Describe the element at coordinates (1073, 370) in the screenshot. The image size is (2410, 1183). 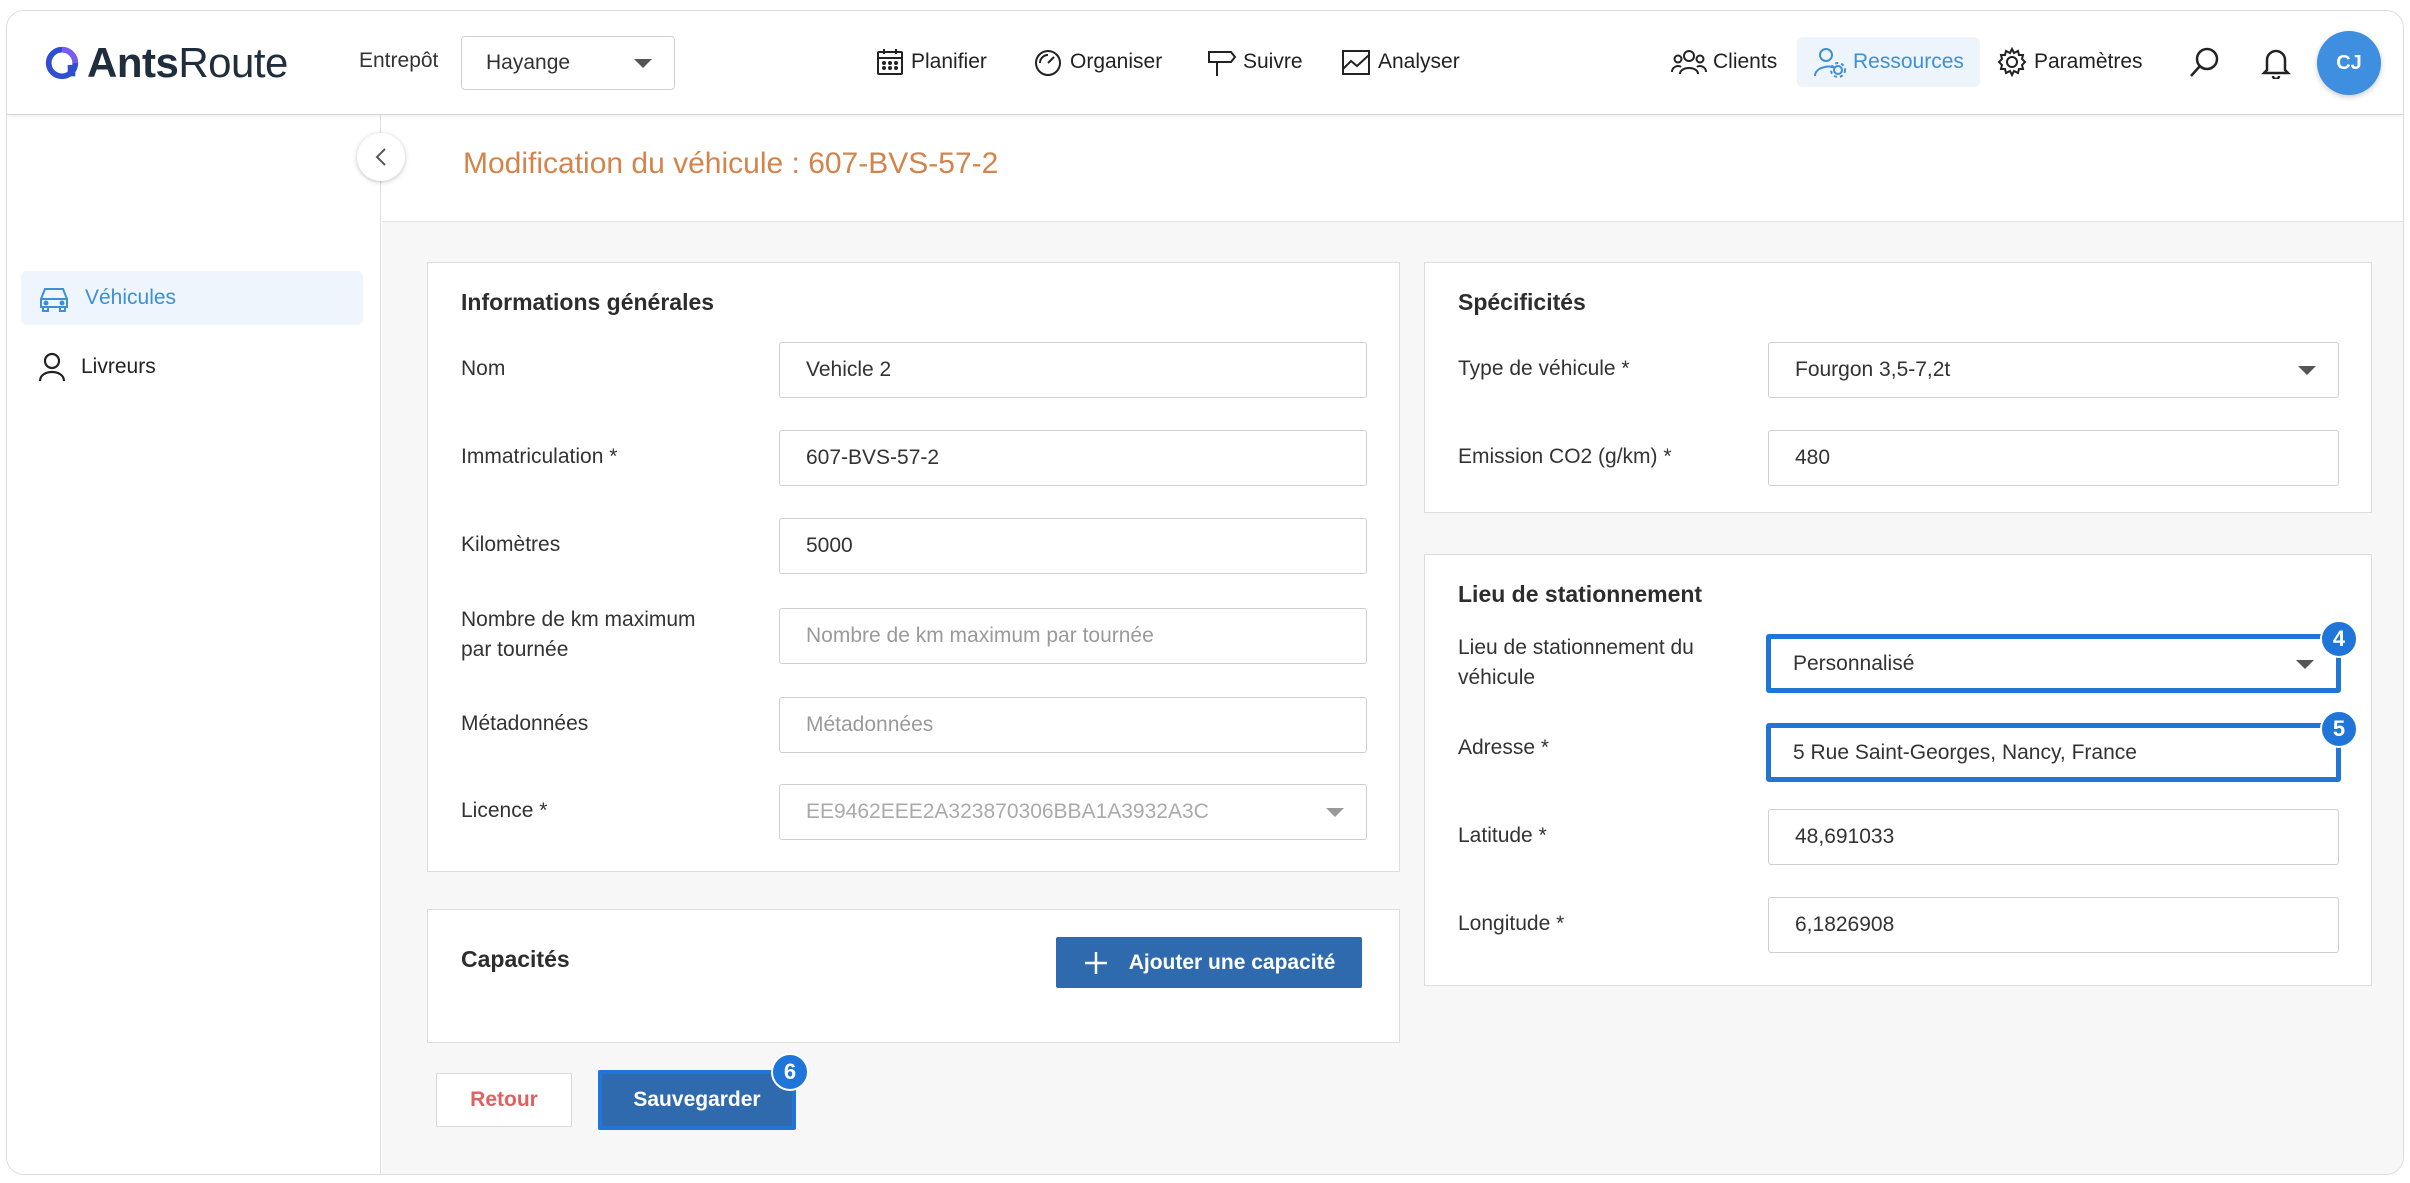
I see `name-input: Vehicle 2` at that location.